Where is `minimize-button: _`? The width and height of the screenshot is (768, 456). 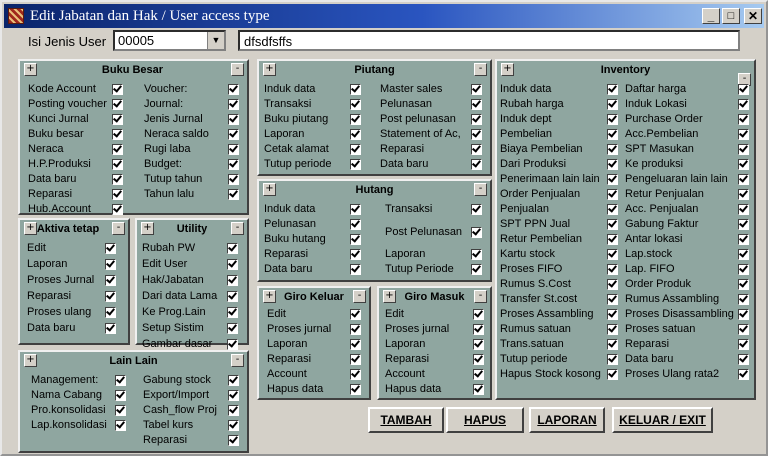 minimize-button: _ is located at coordinates (711, 16).